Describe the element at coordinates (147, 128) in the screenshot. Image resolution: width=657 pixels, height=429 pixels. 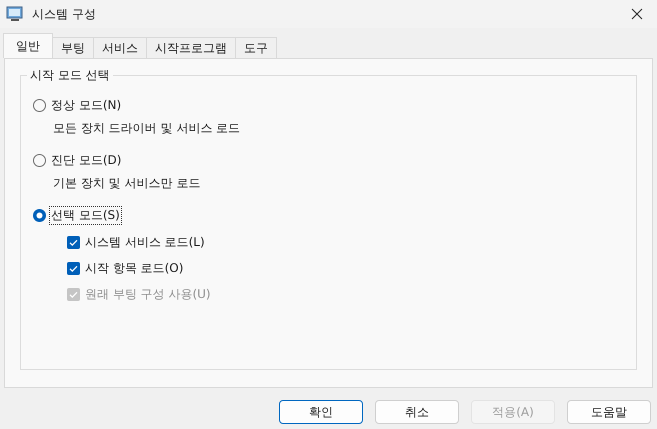
I see `mode-description: 모든 장치 드라이버 및 서비스 로드` at that location.